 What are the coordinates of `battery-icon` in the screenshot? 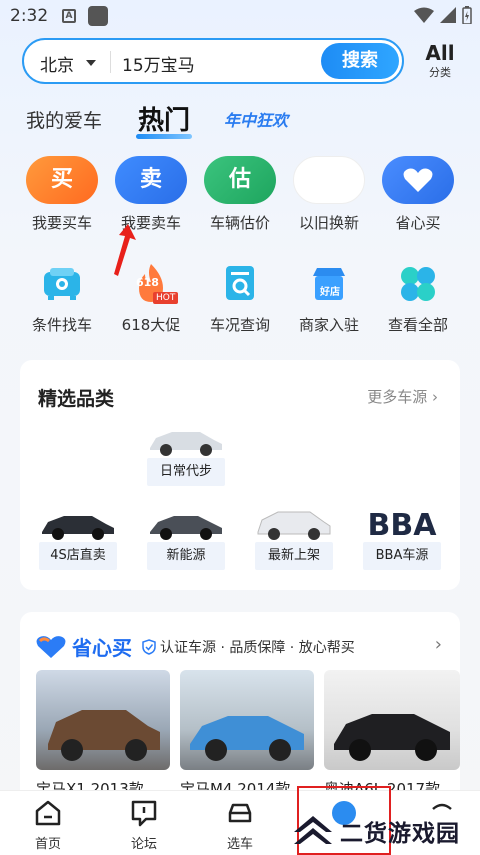 It's located at (467, 15).